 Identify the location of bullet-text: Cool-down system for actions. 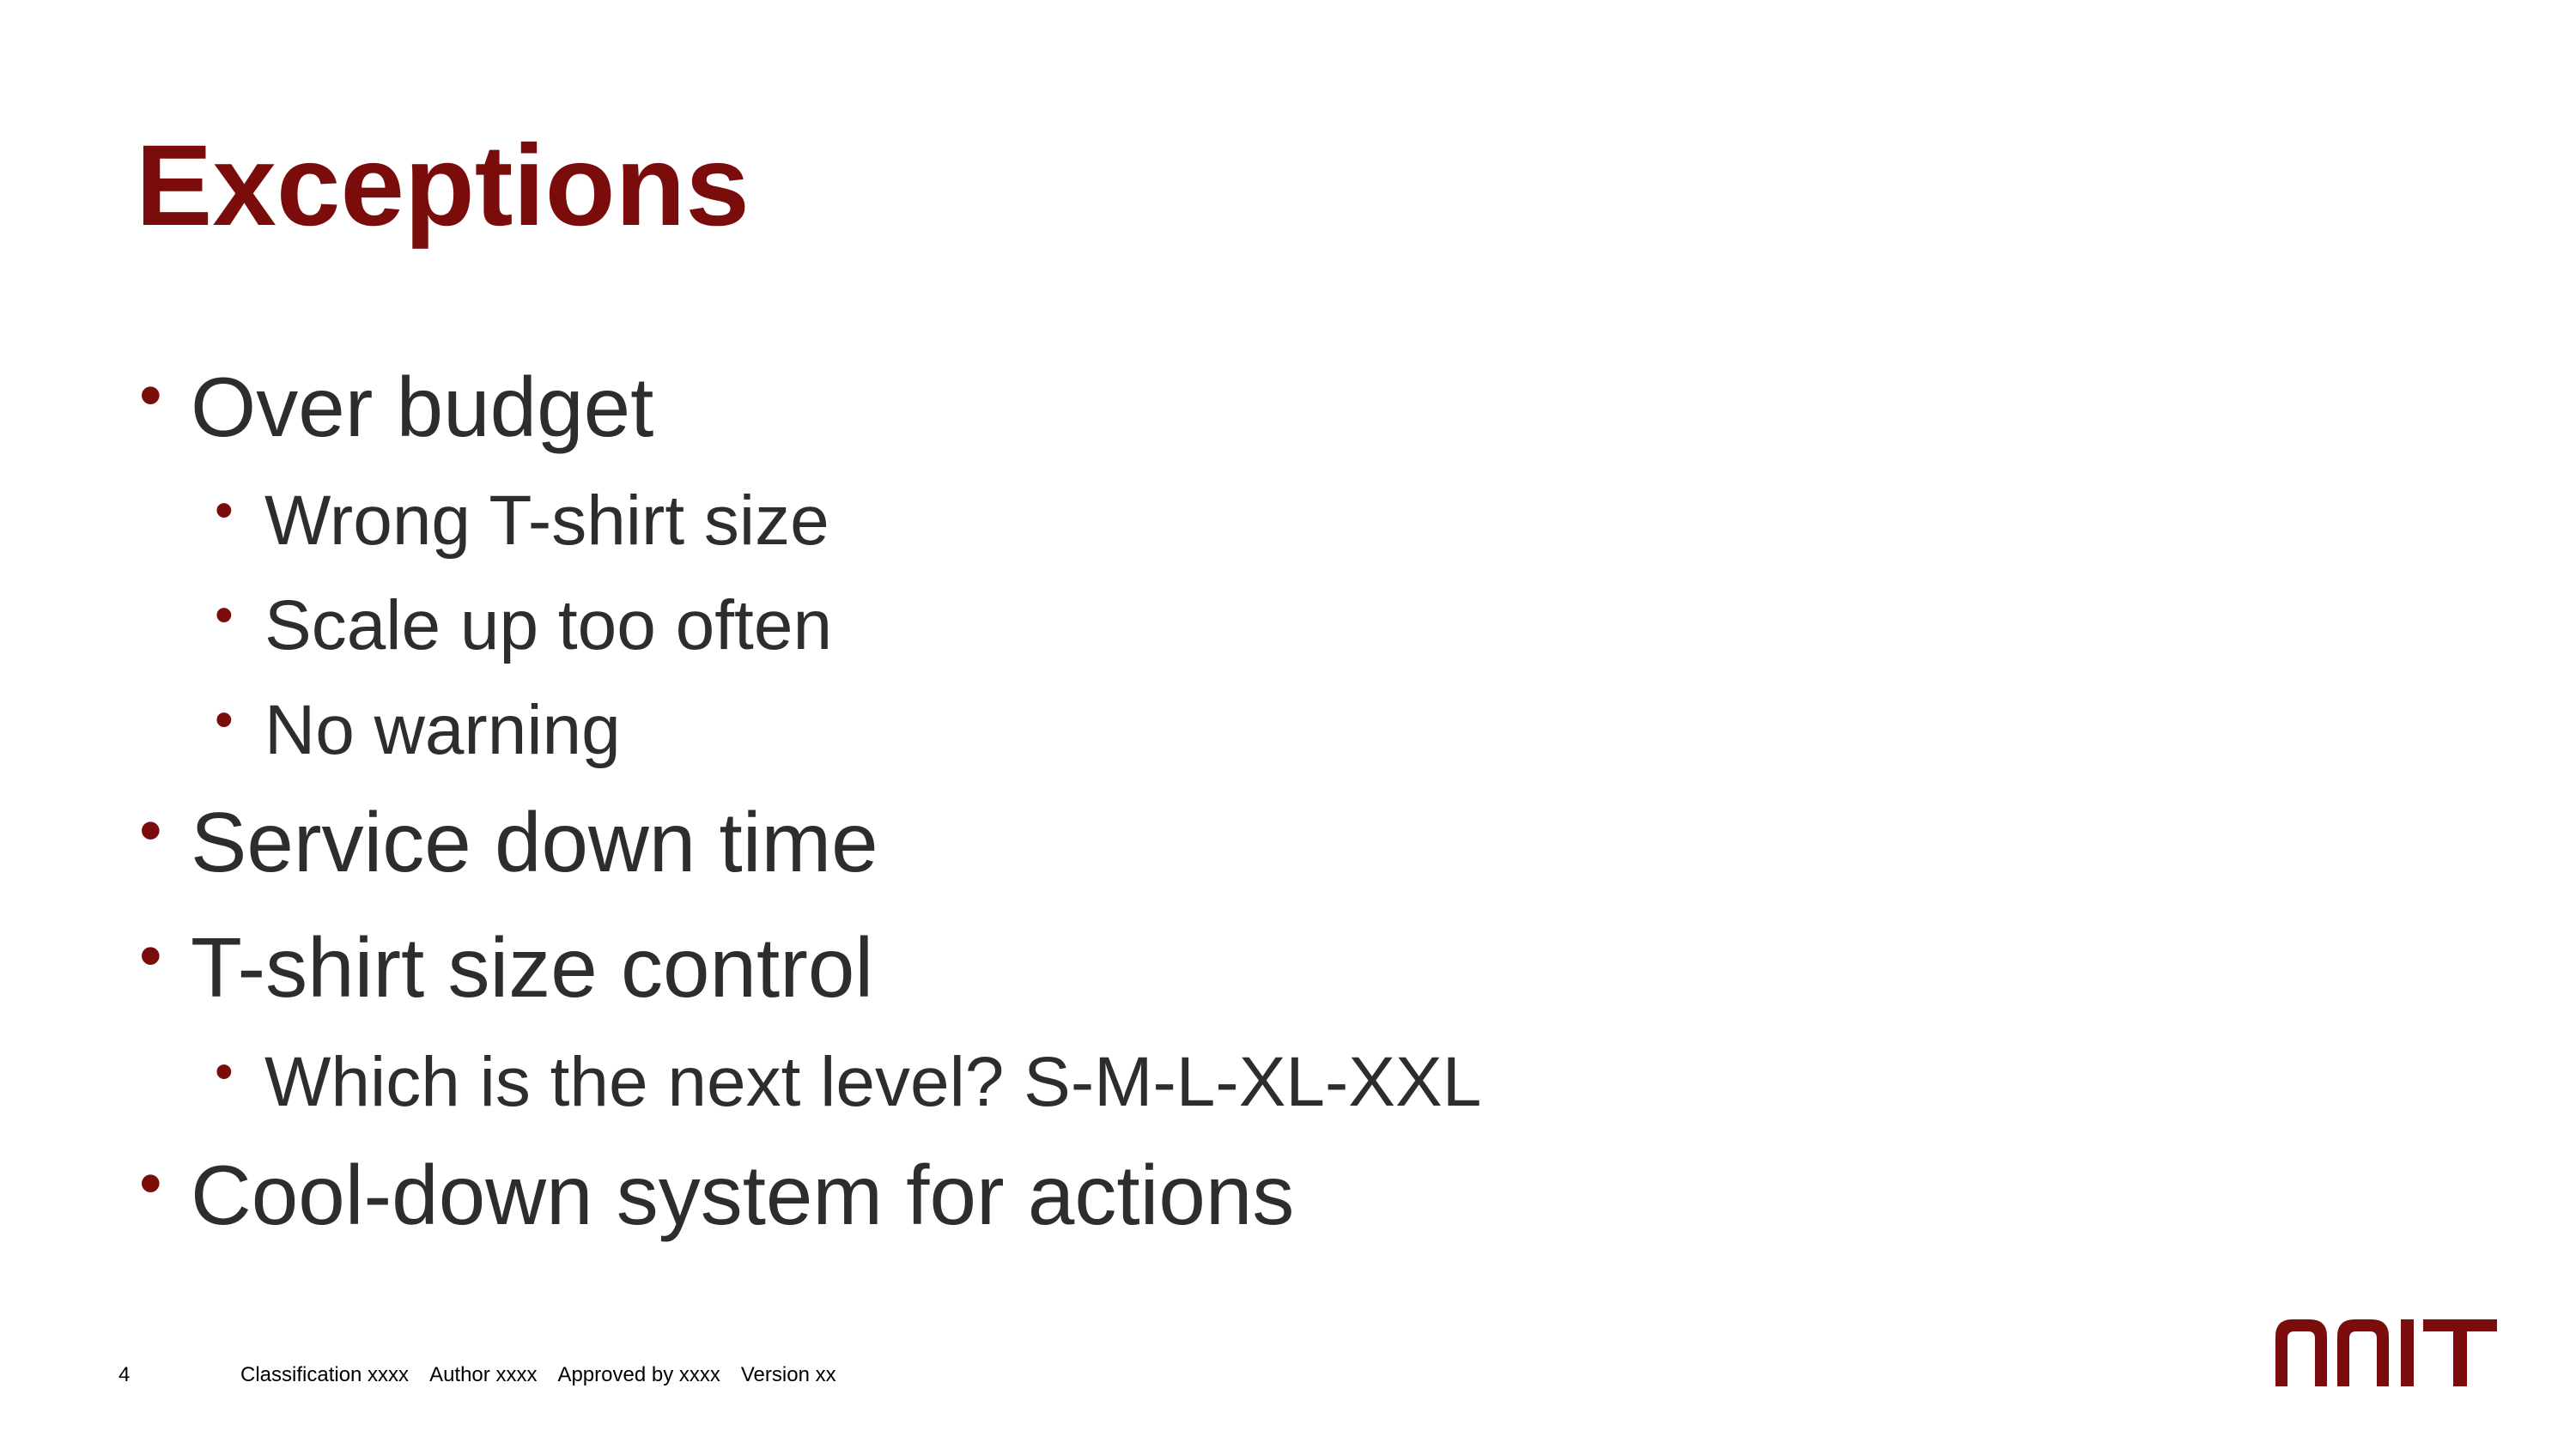
(743, 1195).